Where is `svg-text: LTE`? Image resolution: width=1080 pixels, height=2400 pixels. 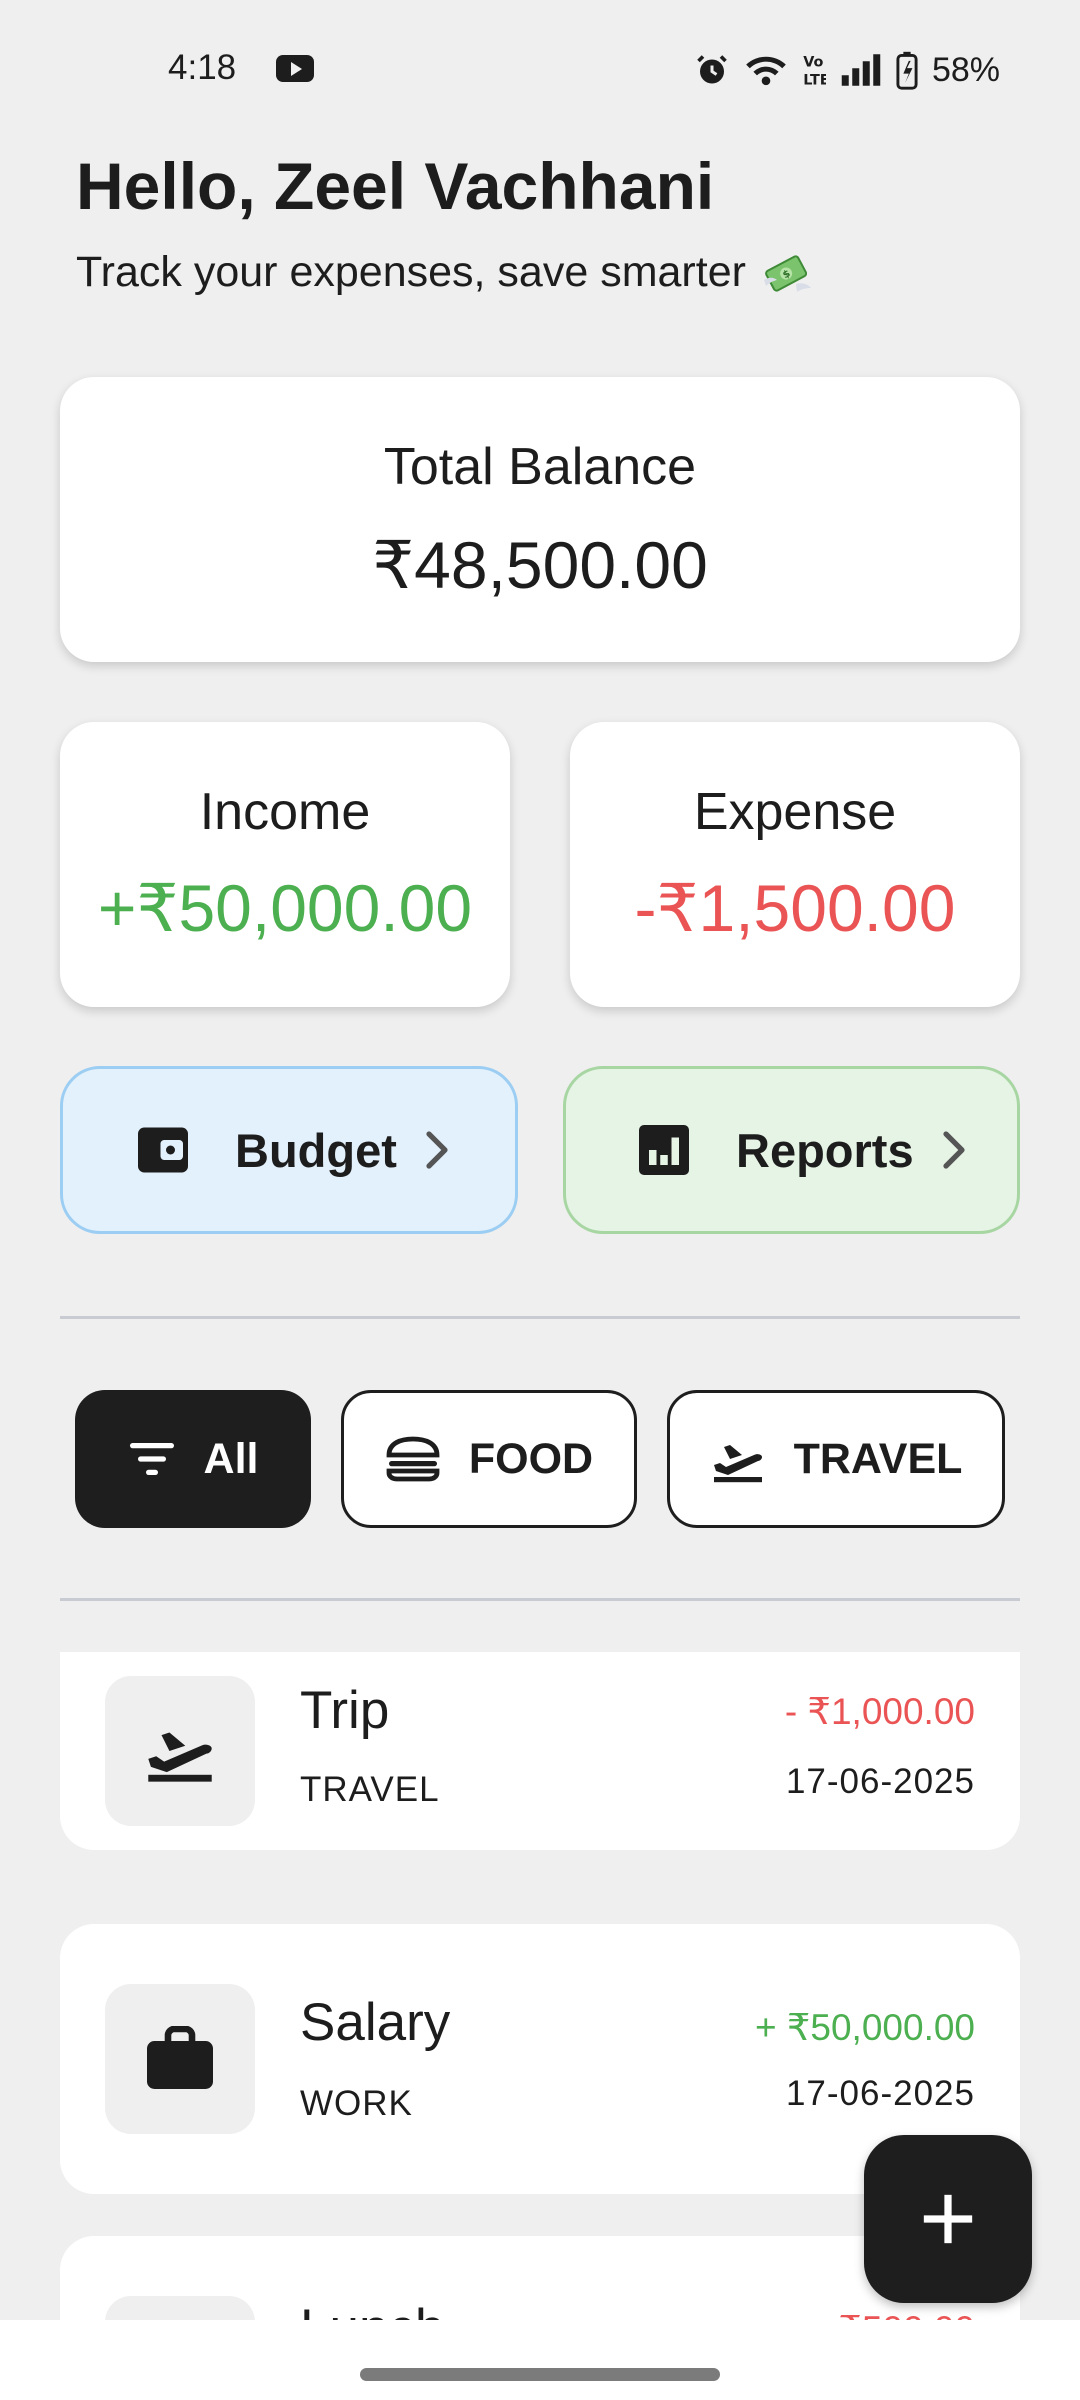
svg-text: LTE is located at coordinates (814, 80).